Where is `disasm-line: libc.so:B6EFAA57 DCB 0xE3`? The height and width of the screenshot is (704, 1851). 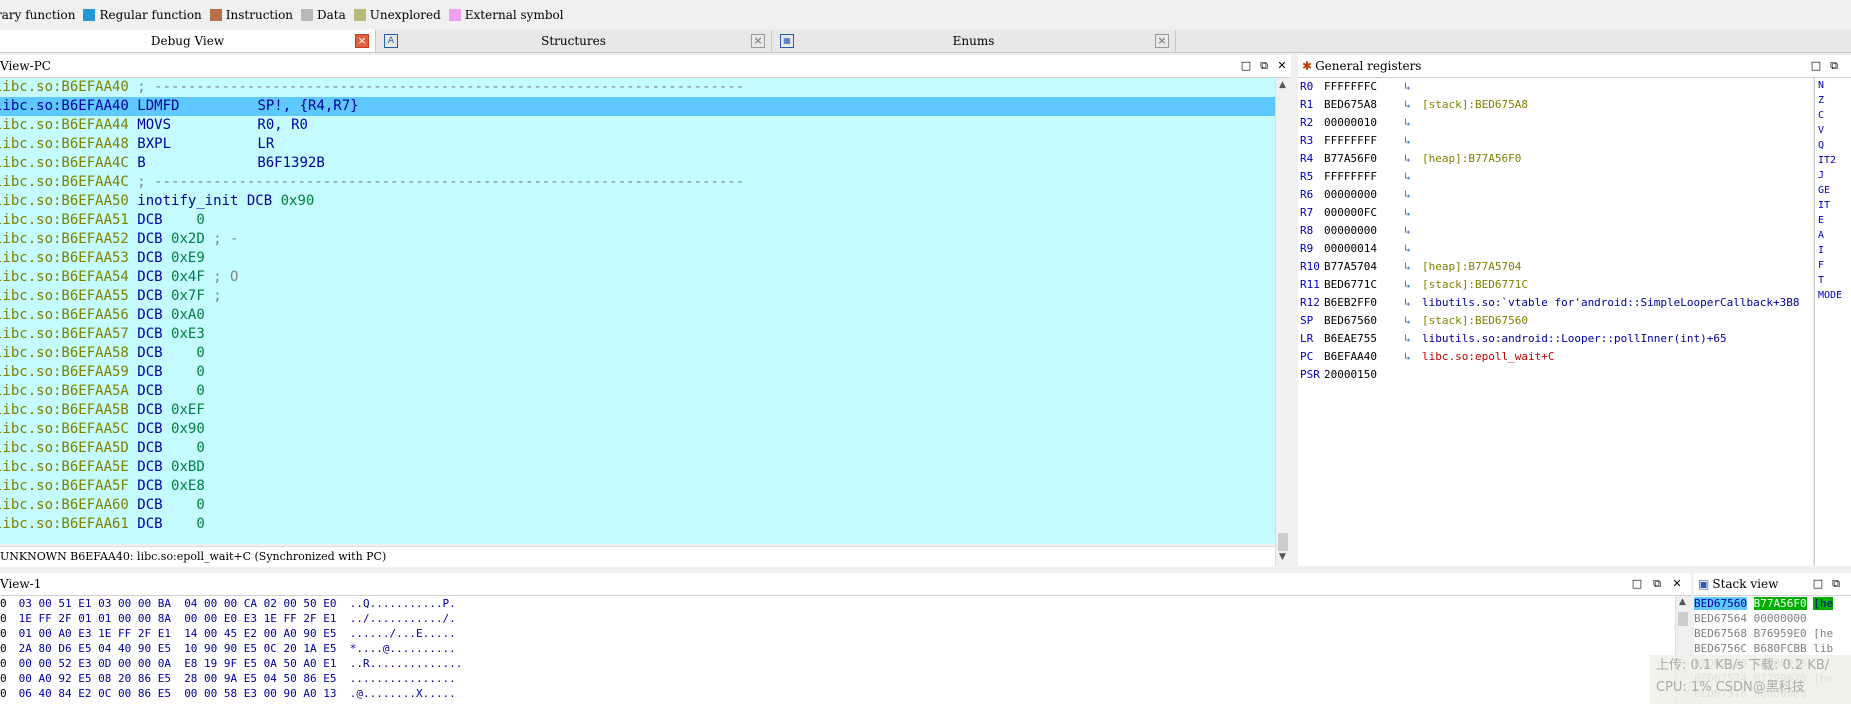
disasm-line: libc.so:B6EFAA57 DCB 0xE3 is located at coordinates (637, 334).